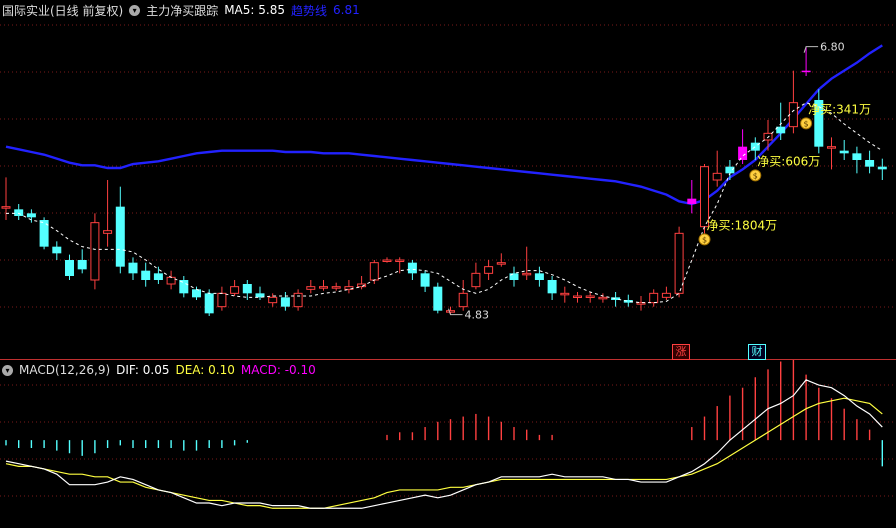  Describe the element at coordinates (839, 109) in the screenshot. I see `net-buy-label: 净买:341万` at that location.